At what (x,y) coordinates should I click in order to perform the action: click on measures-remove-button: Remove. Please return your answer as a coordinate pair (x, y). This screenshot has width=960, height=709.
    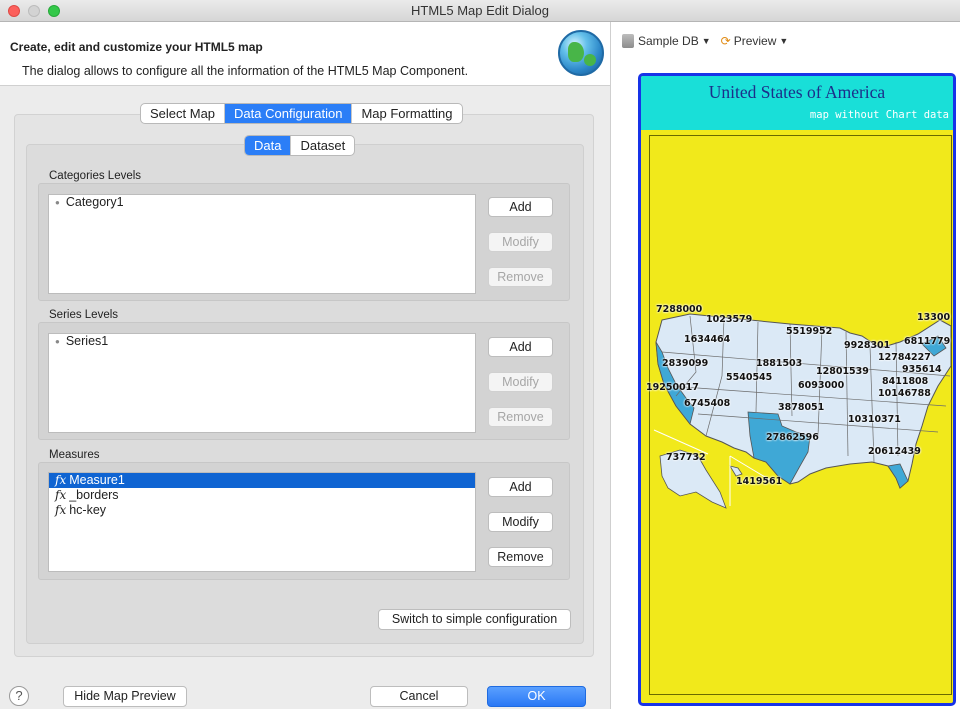
    Looking at the image, I should click on (520, 557).